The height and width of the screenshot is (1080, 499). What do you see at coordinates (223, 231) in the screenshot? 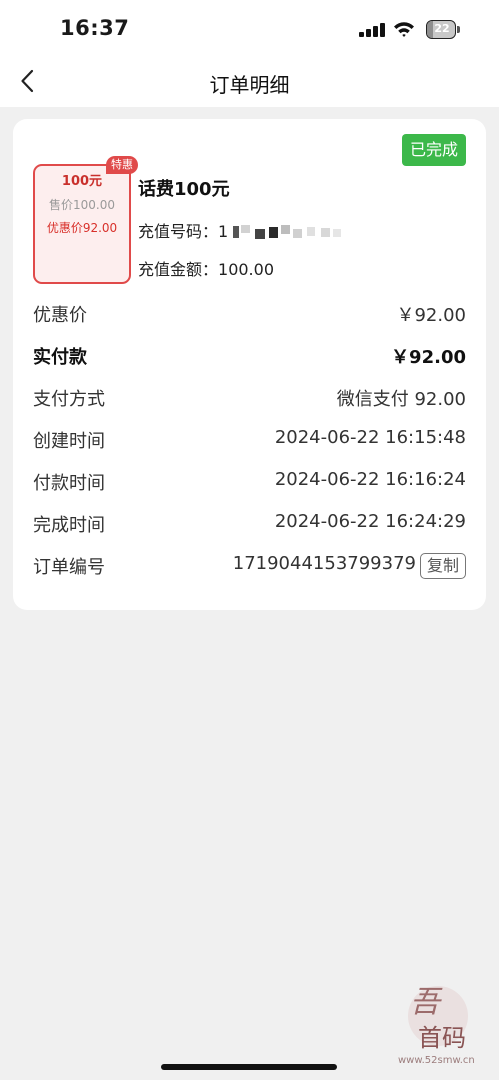
I see `phone-value: 1` at bounding box center [223, 231].